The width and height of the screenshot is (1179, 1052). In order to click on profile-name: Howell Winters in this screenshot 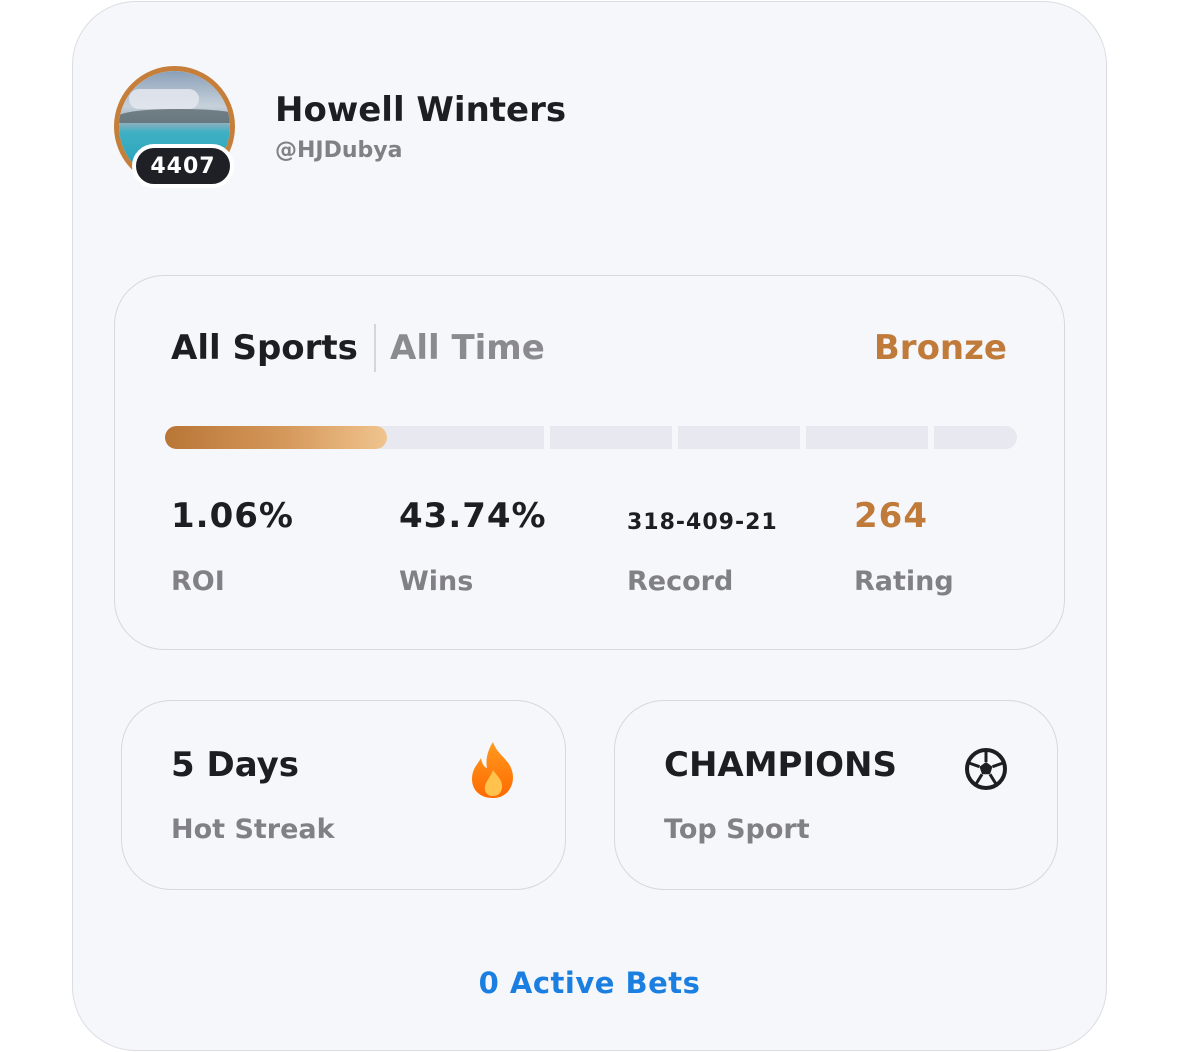, I will do `click(421, 110)`.